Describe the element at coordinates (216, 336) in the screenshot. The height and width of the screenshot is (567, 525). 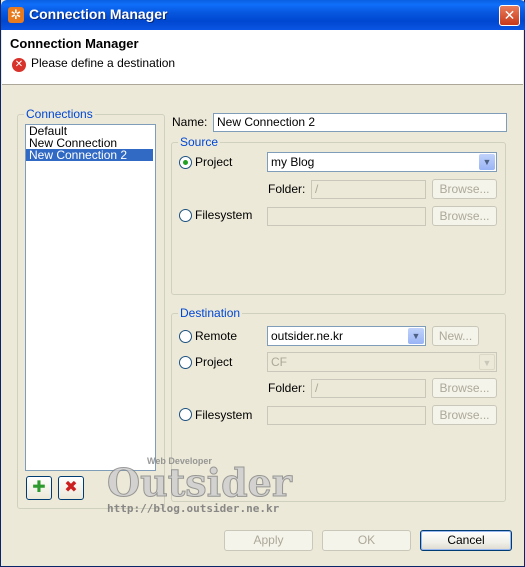
I see `destination-remote-label: Remote` at that location.